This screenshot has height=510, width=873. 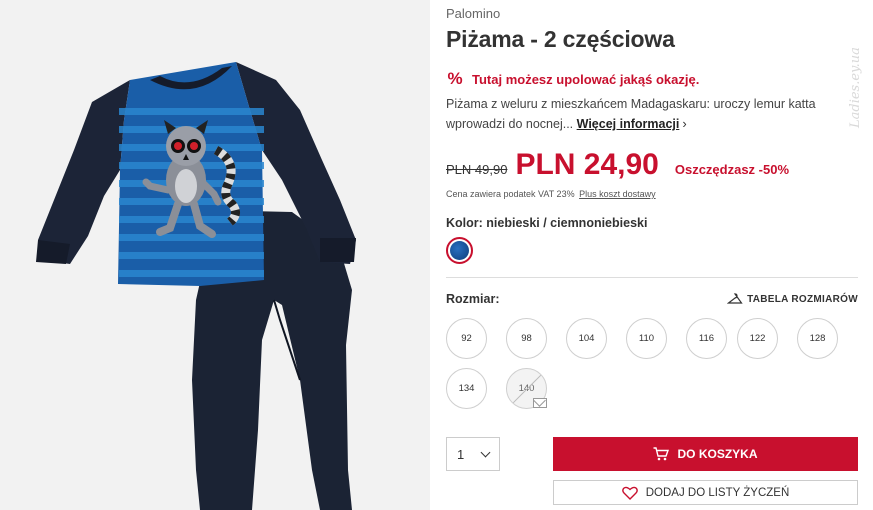 I want to click on quantity-select: 1, so click(x=473, y=454).